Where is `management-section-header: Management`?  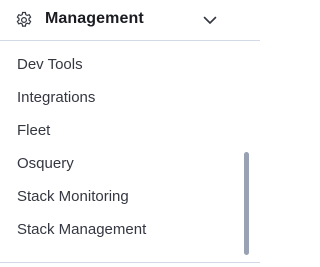
management-section-header: Management is located at coordinates (130, 20).